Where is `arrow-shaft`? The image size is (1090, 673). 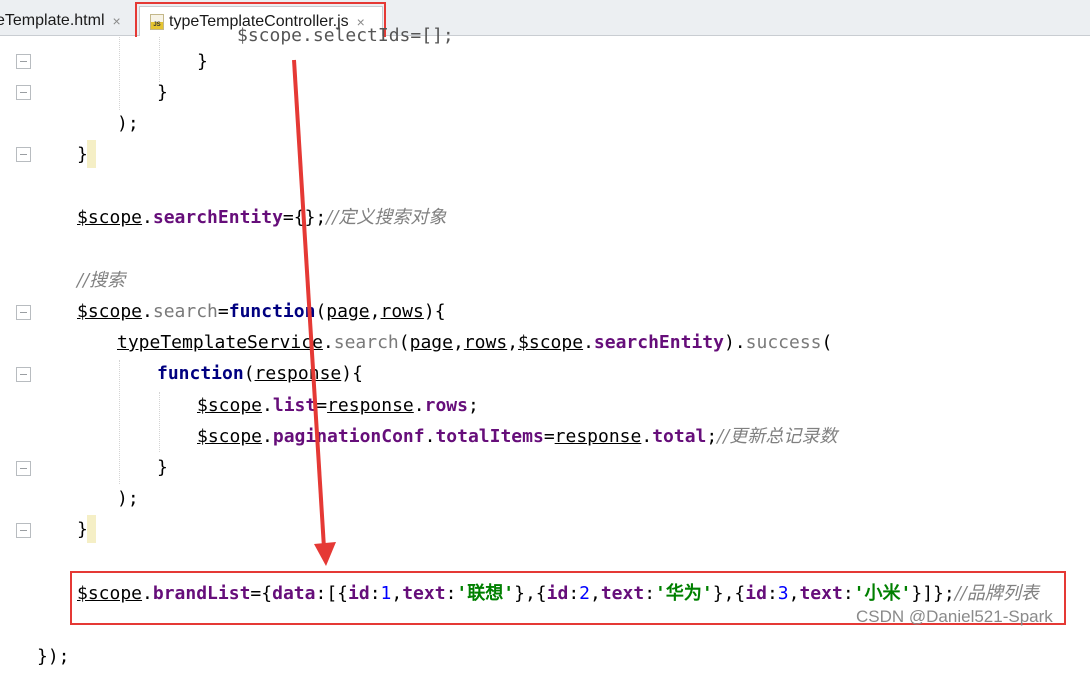
arrow-shaft is located at coordinates (309, 304).